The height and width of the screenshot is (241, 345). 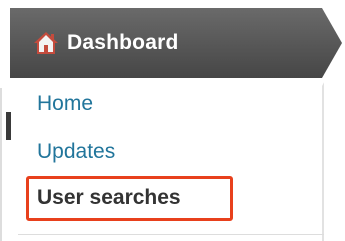 I want to click on submenu-divider, so click(x=171, y=234).